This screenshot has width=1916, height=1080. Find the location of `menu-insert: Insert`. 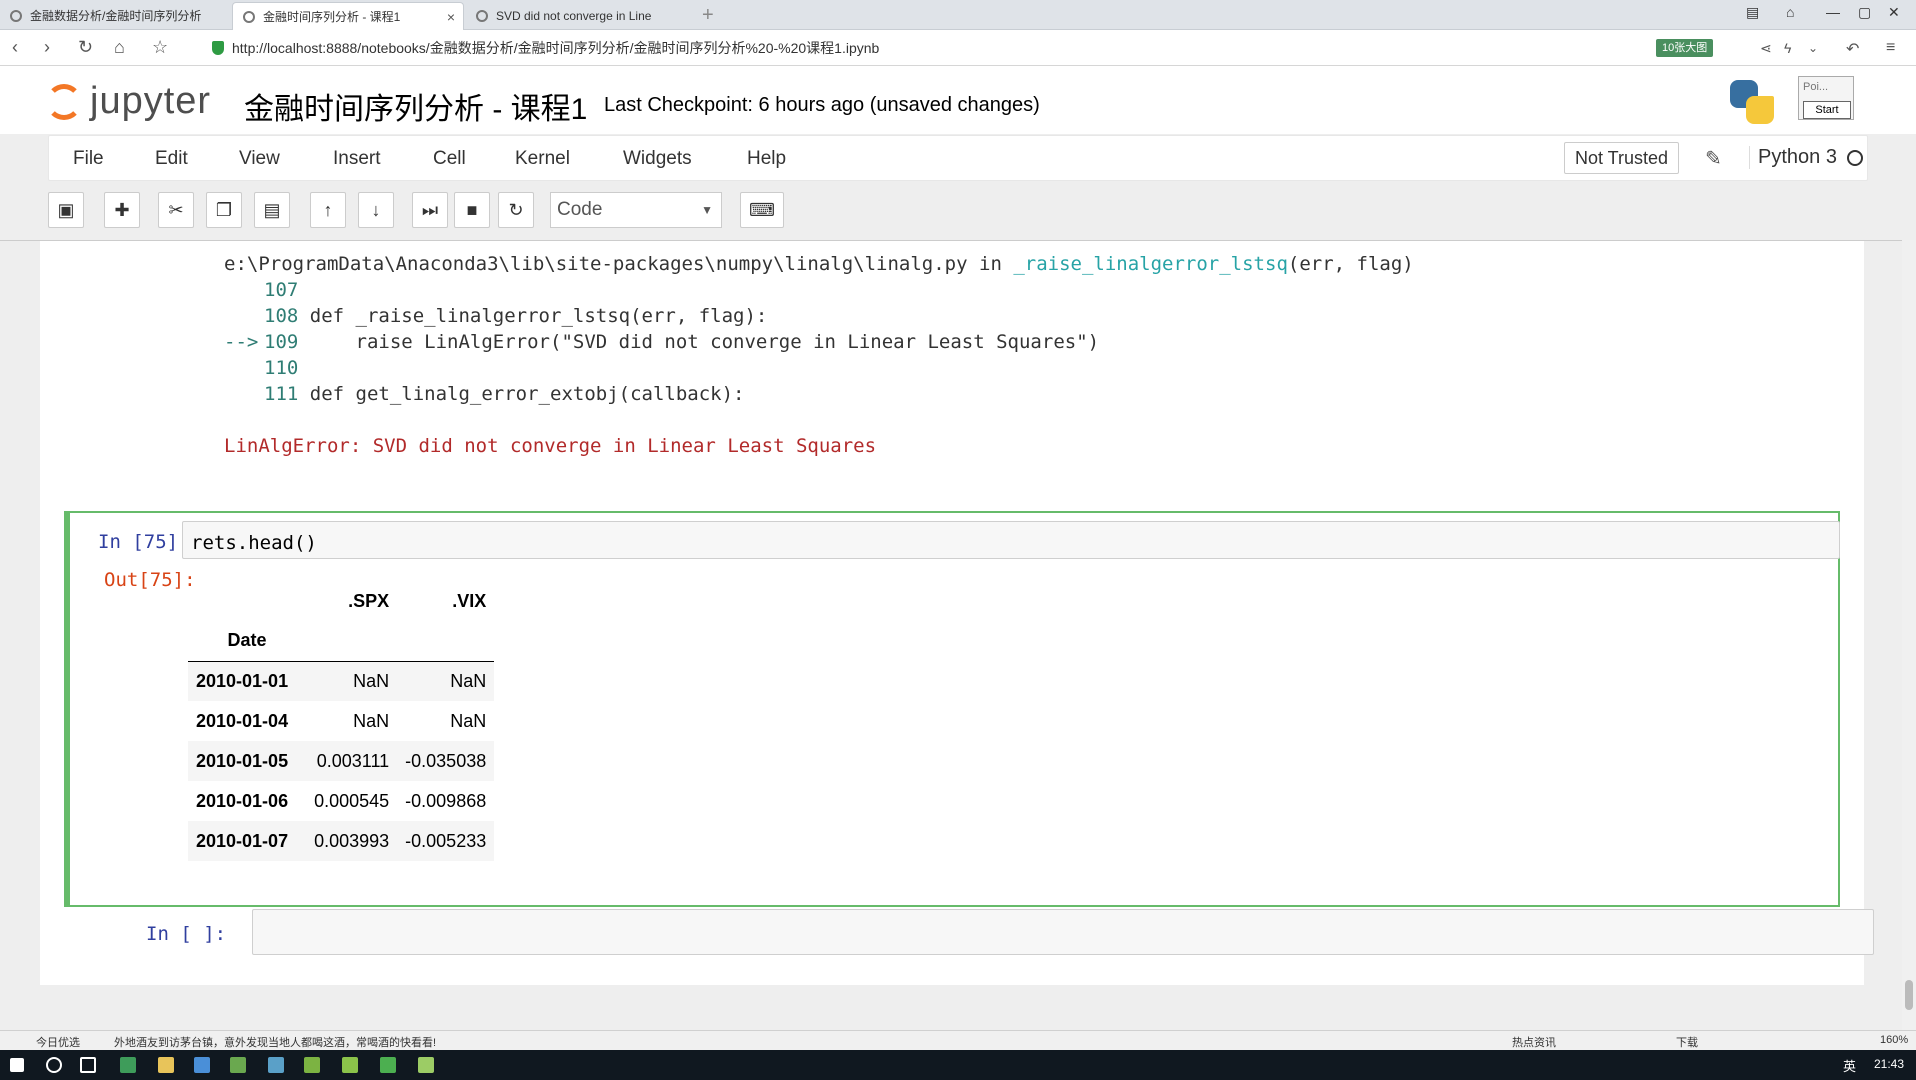

menu-insert: Insert is located at coordinates (357, 159).